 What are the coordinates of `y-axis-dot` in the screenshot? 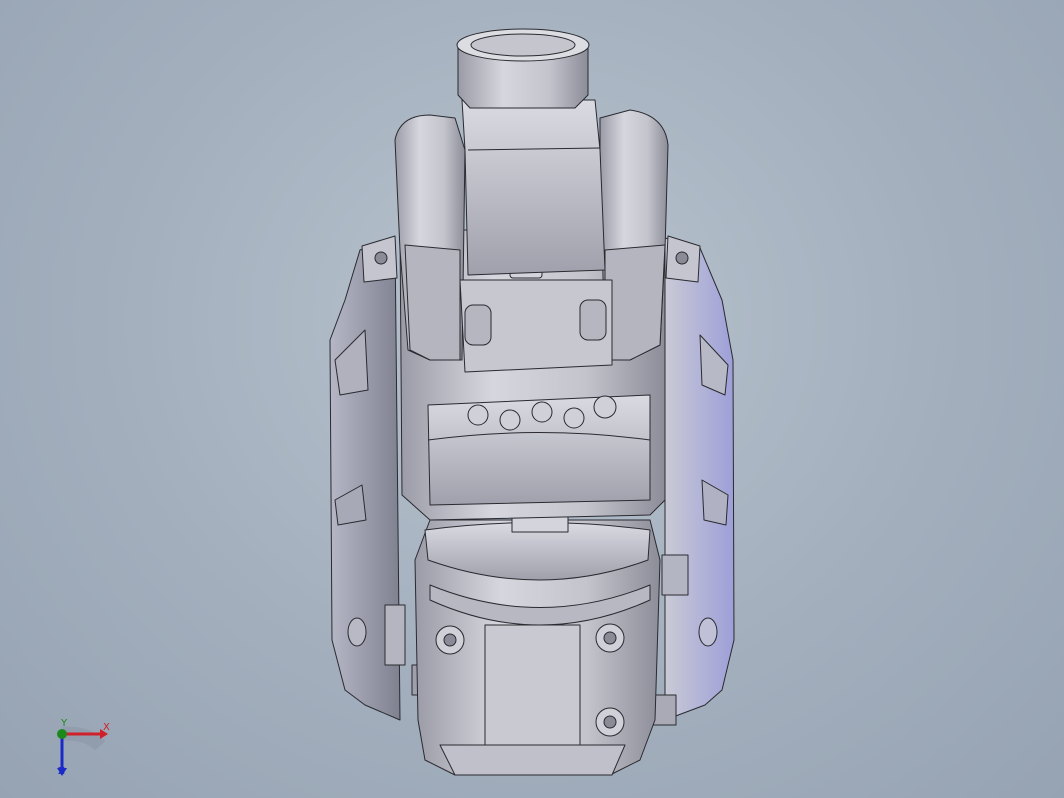 It's located at (62, 734).